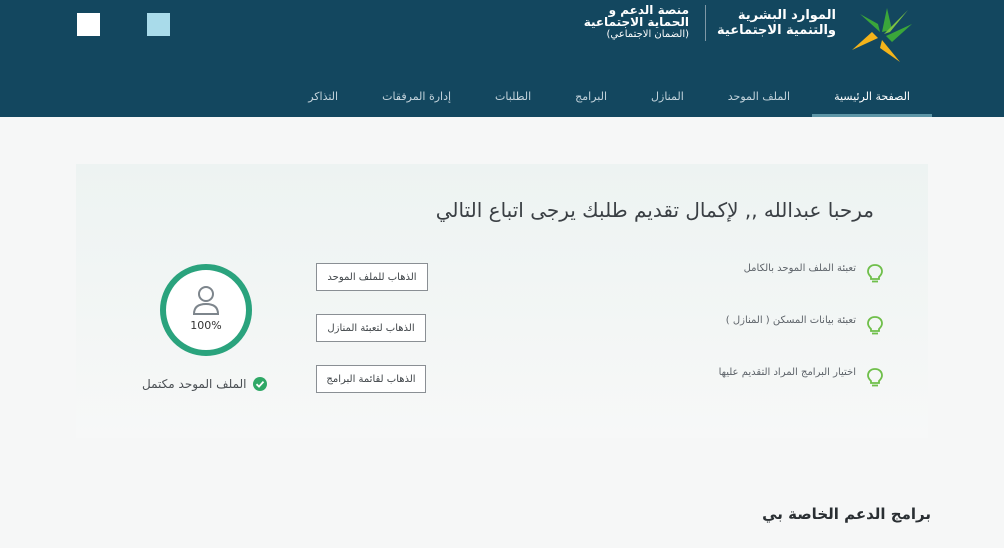  Describe the element at coordinates (846, 514) in the screenshot. I see `my-programs-heading: برامج الدعم الخاصة بي` at that location.